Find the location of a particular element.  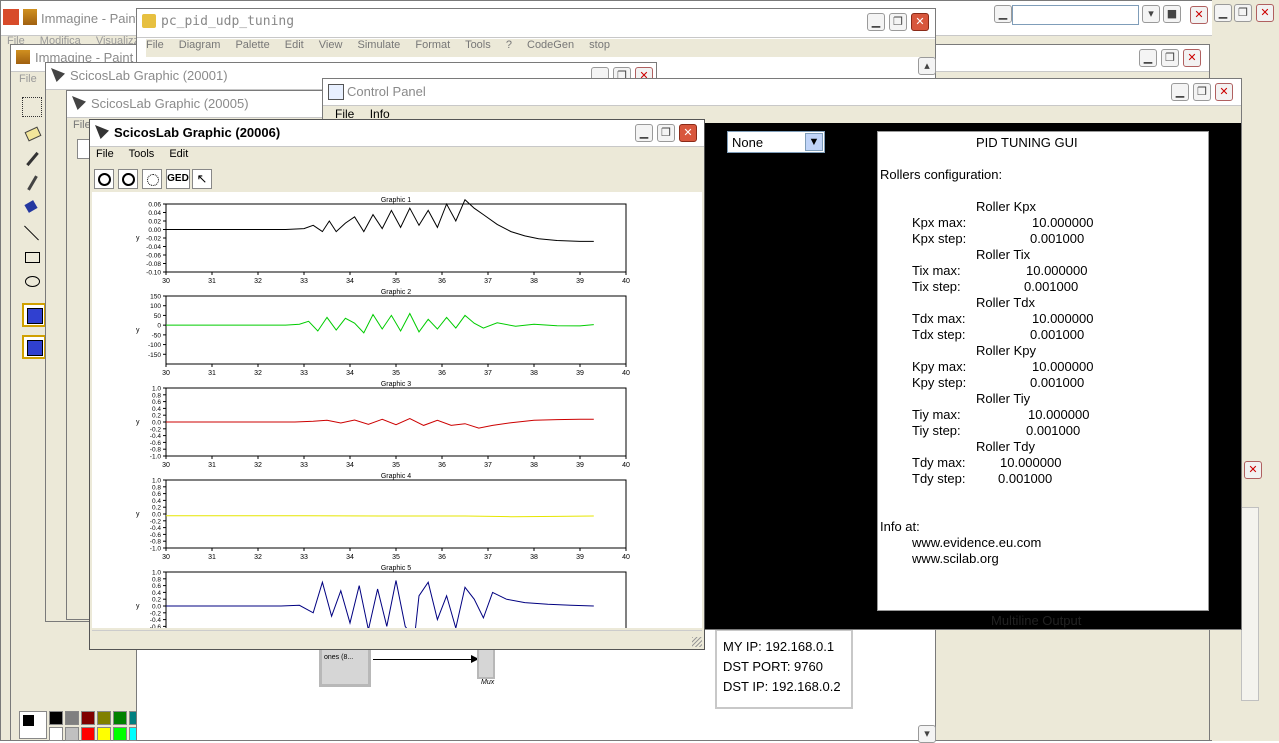

graphic-statusbar is located at coordinates (397, 639).